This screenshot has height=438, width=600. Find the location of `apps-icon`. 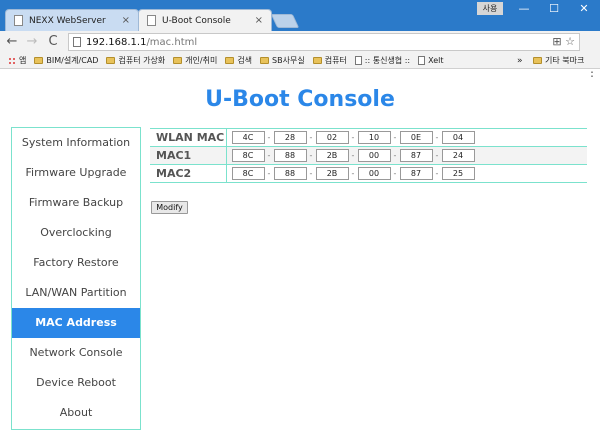

apps-icon is located at coordinates (12, 60).